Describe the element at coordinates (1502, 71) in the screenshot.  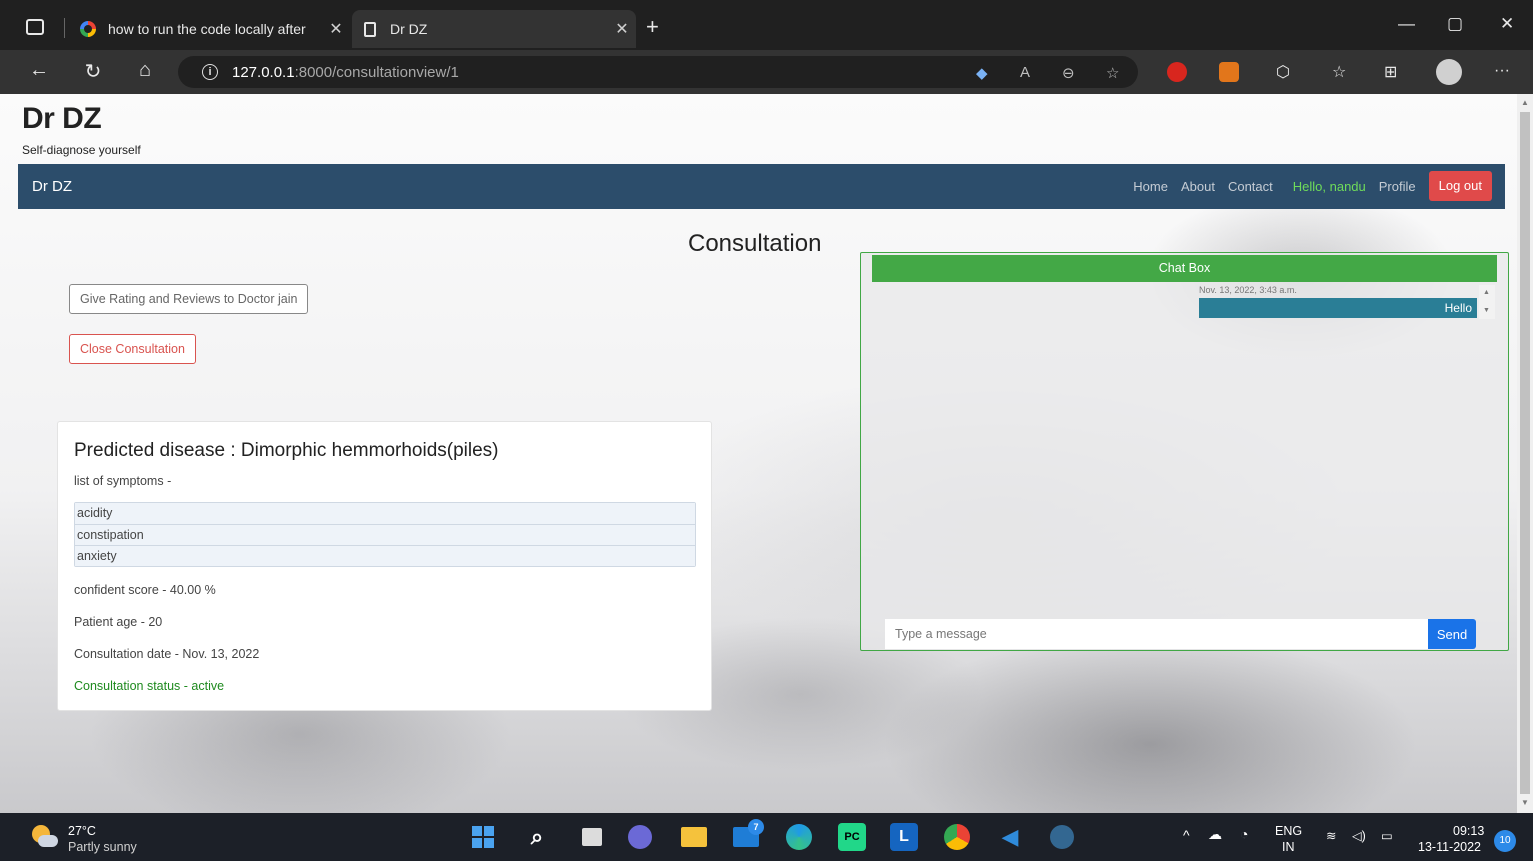
I see `more-options-icon: ···` at that location.